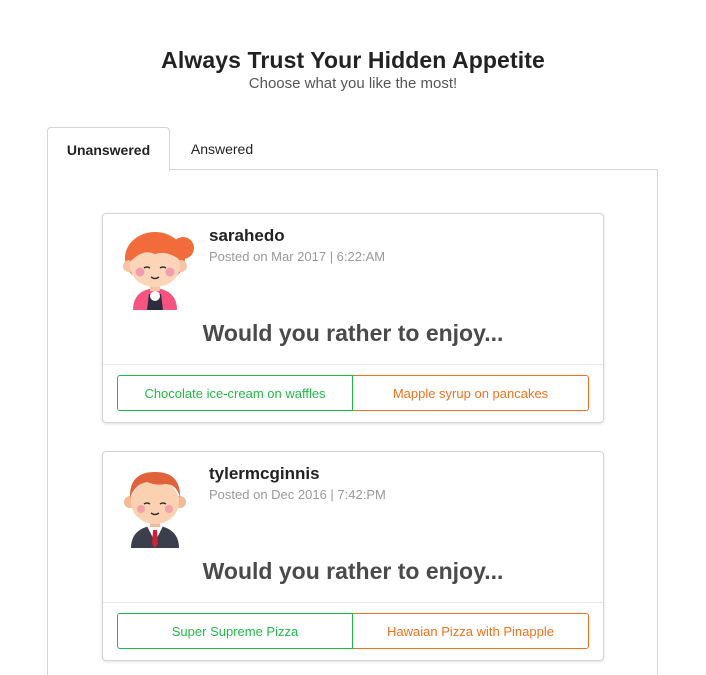 The image size is (706, 675). Describe the element at coordinates (353, 83) in the screenshot. I see `page-subtitle: Choose what you like the most!` at that location.